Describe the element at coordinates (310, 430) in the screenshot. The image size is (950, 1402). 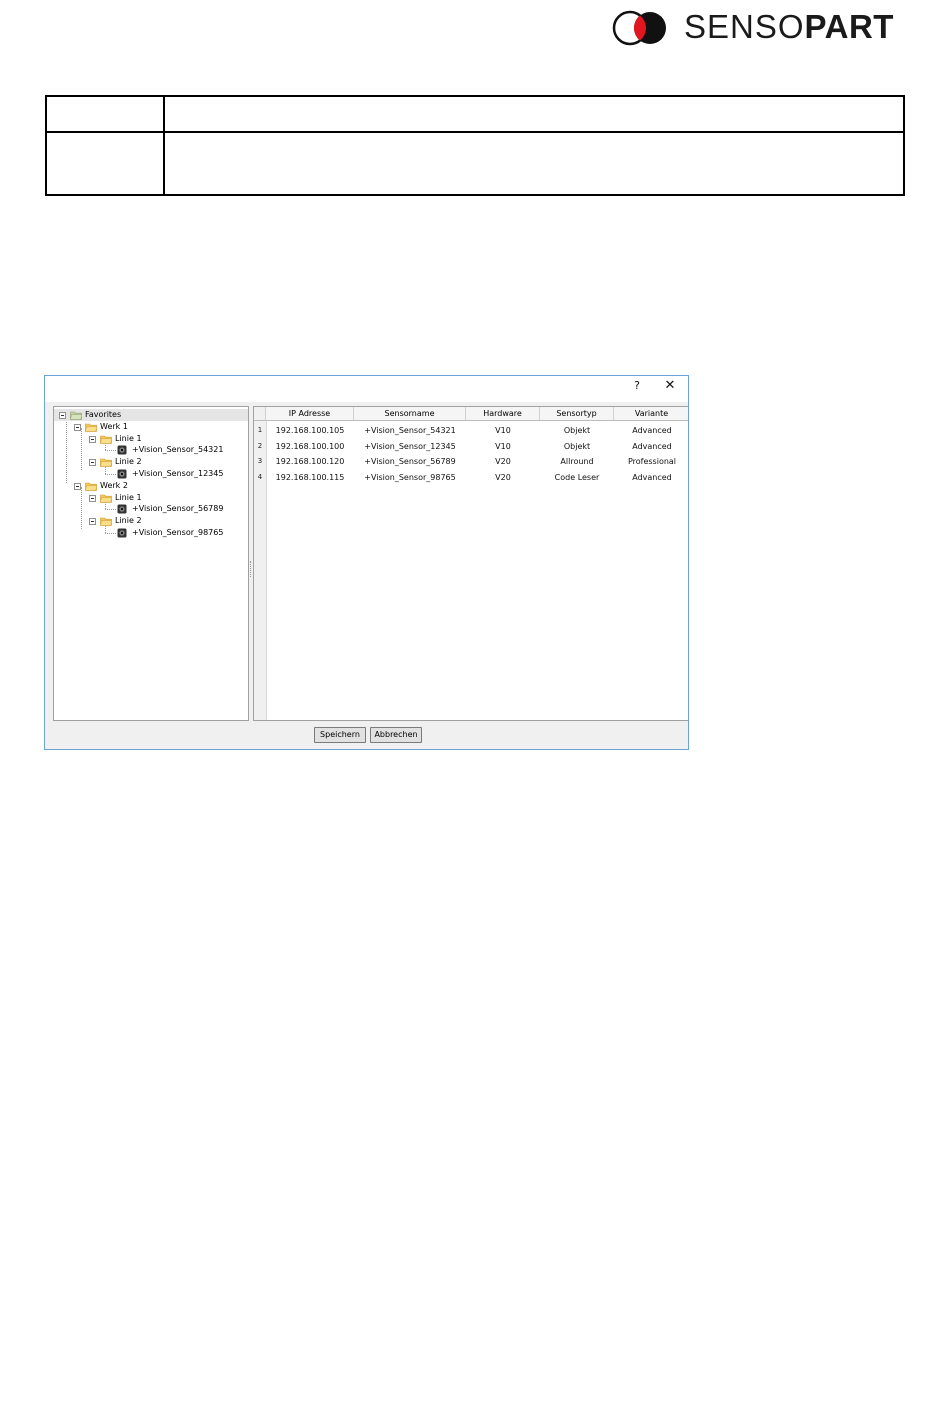
I see `cell-ip: 192.168.100.105` at that location.